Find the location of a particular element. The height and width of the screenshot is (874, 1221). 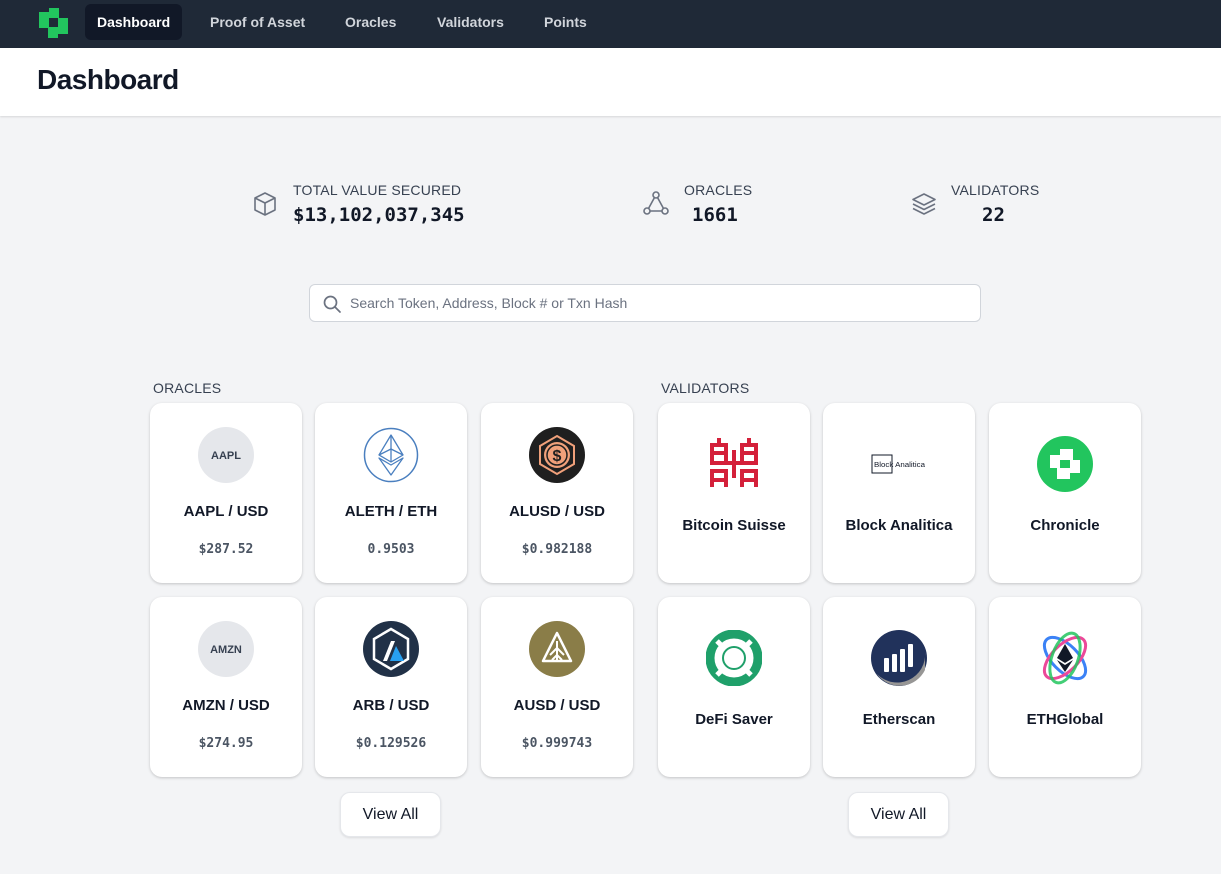

search-input is located at coordinates (660, 303).